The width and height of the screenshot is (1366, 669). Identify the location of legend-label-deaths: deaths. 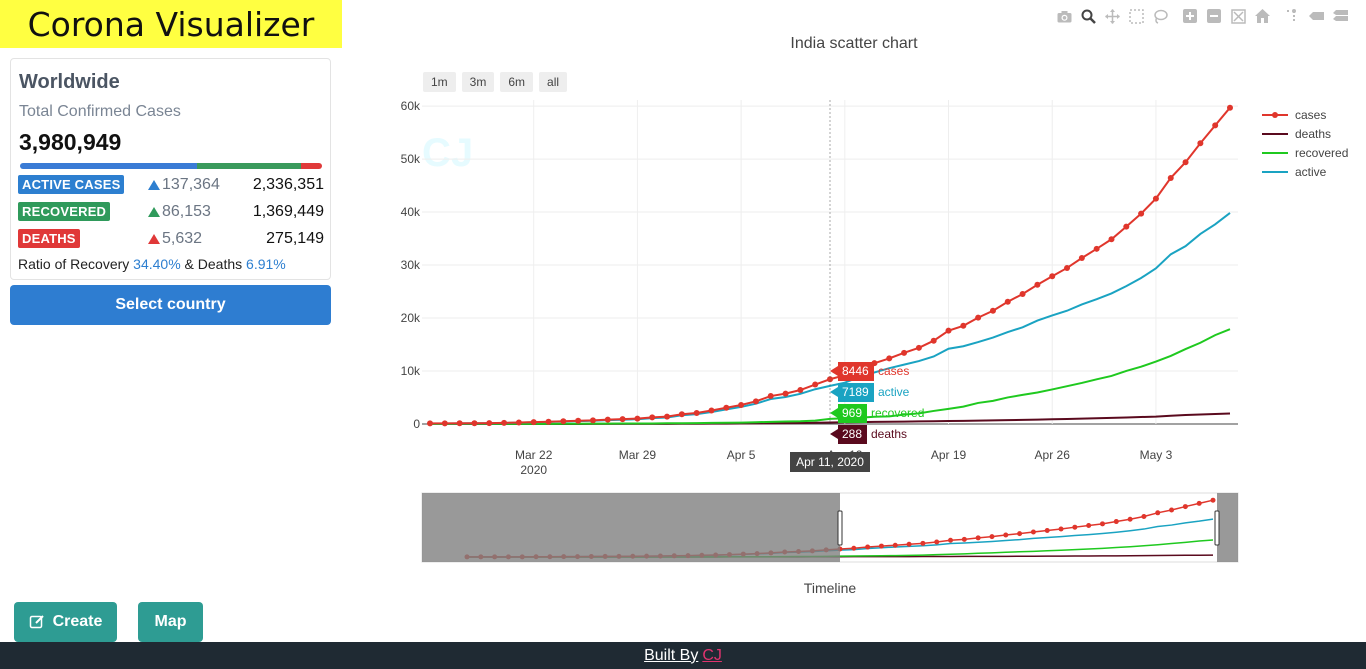
(1313, 134).